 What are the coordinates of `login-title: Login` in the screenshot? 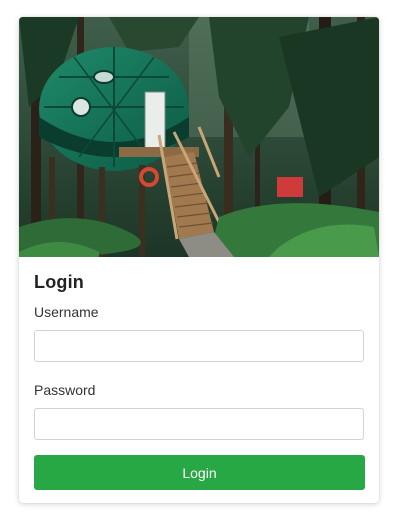 It's located at (59, 282).